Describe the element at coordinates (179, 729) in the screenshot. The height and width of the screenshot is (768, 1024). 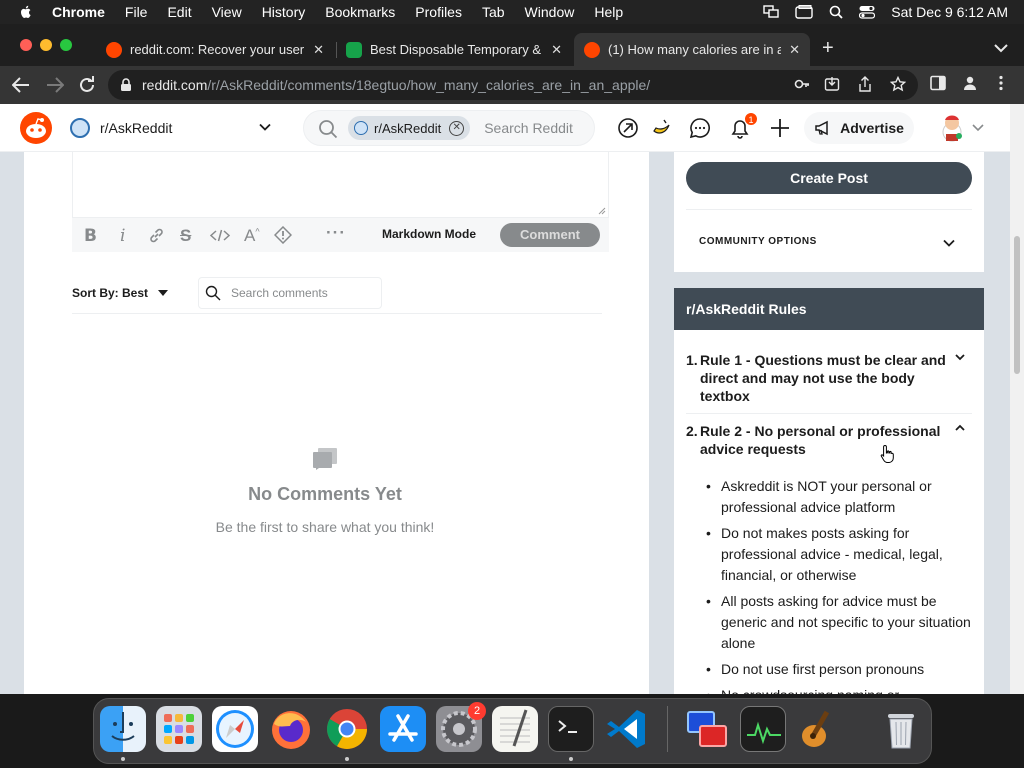
I see `launchpad-icon` at that location.